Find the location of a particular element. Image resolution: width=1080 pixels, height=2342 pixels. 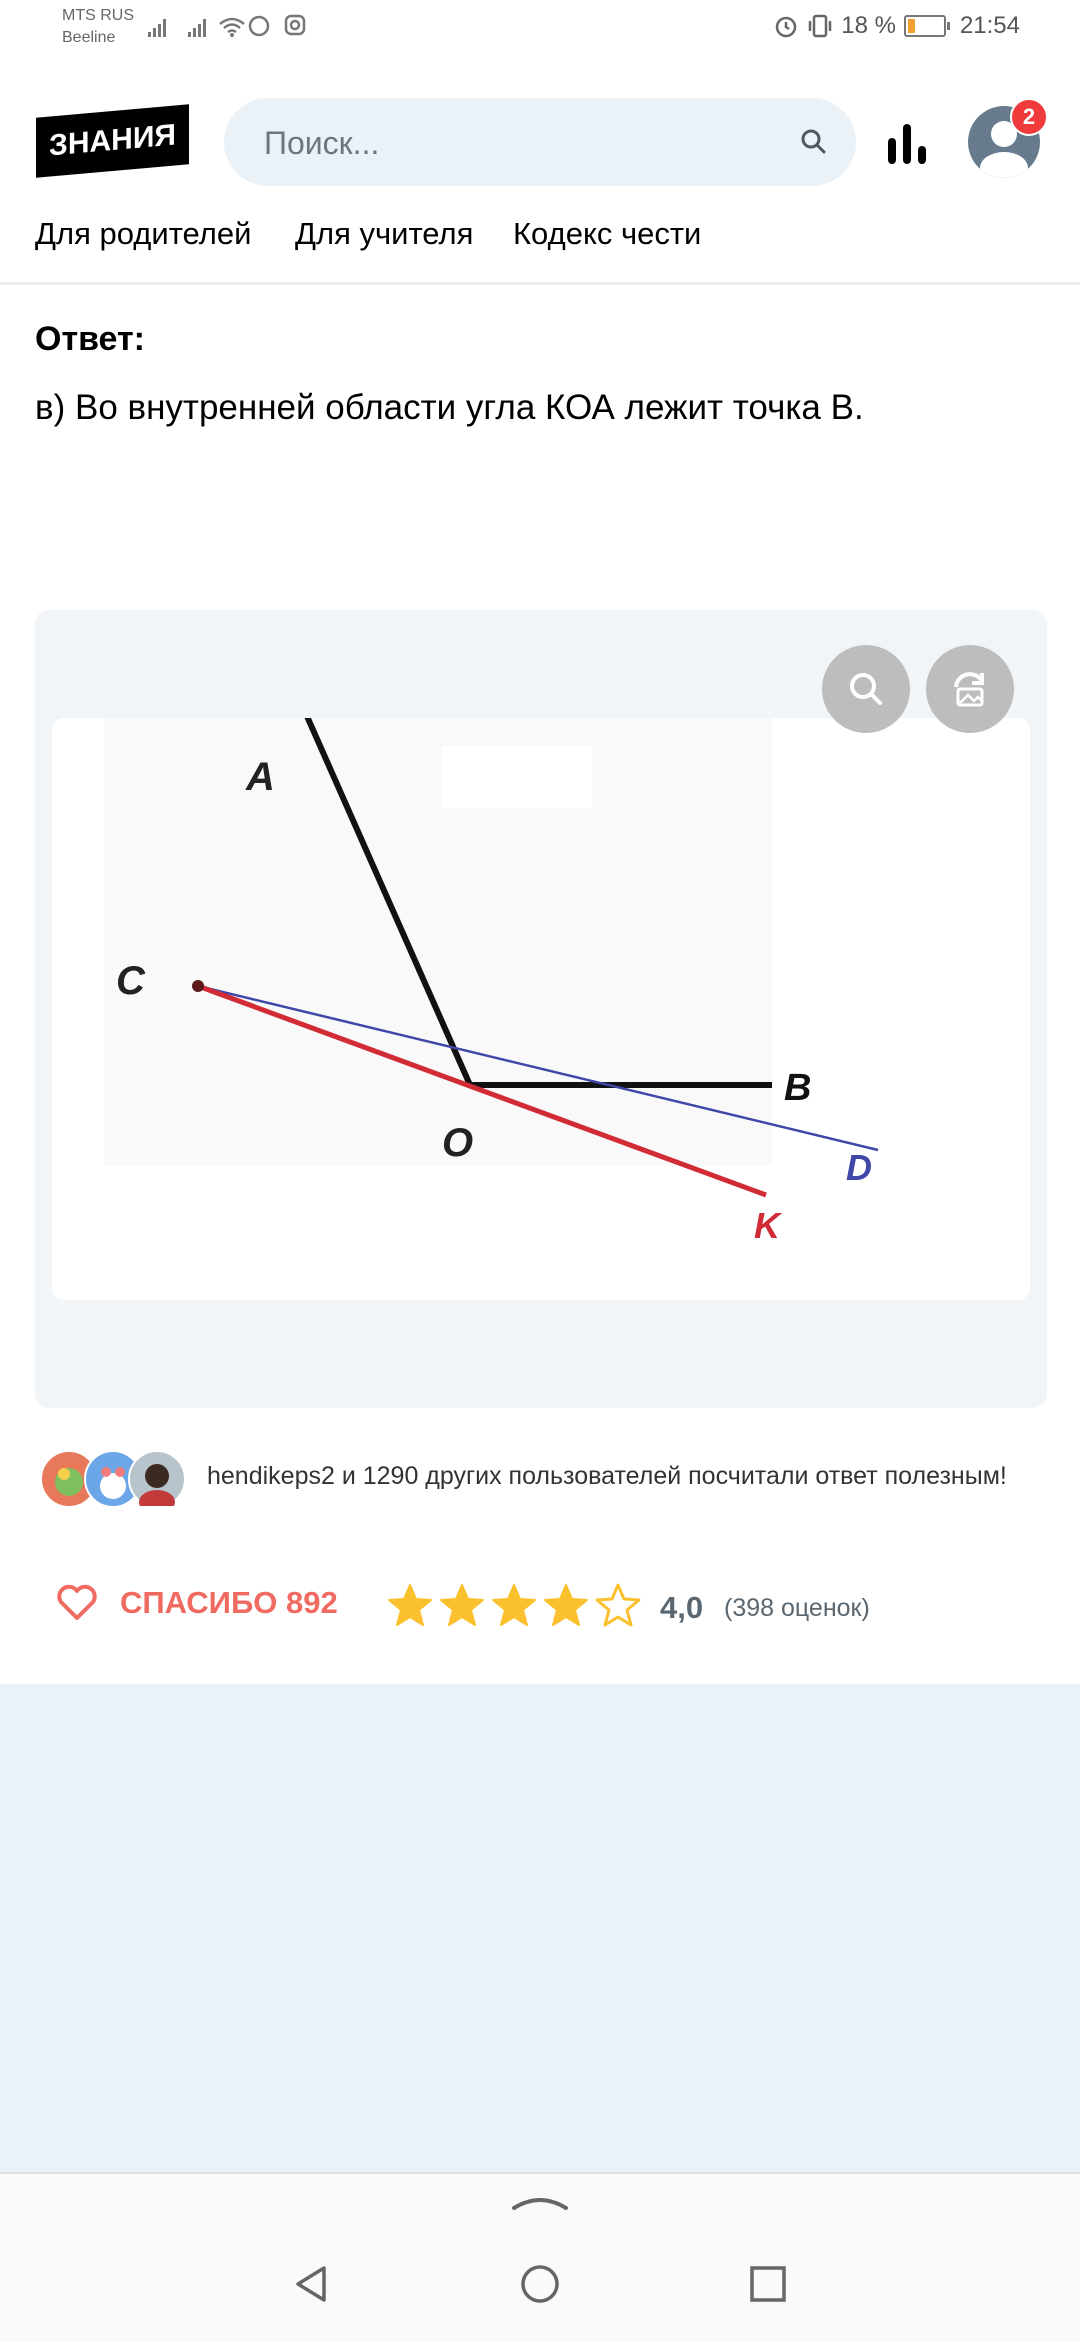

magnifier-icon is located at coordinates (866, 689).